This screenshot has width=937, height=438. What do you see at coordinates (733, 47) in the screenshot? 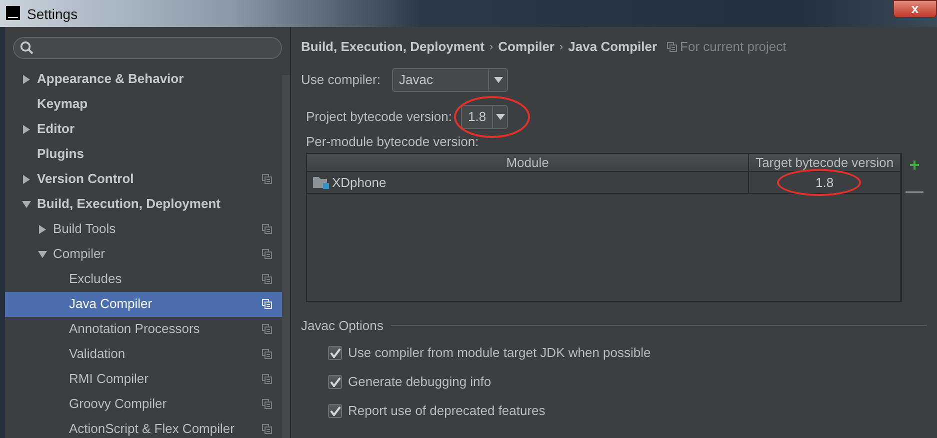
I see `scope-label: For current project` at bounding box center [733, 47].